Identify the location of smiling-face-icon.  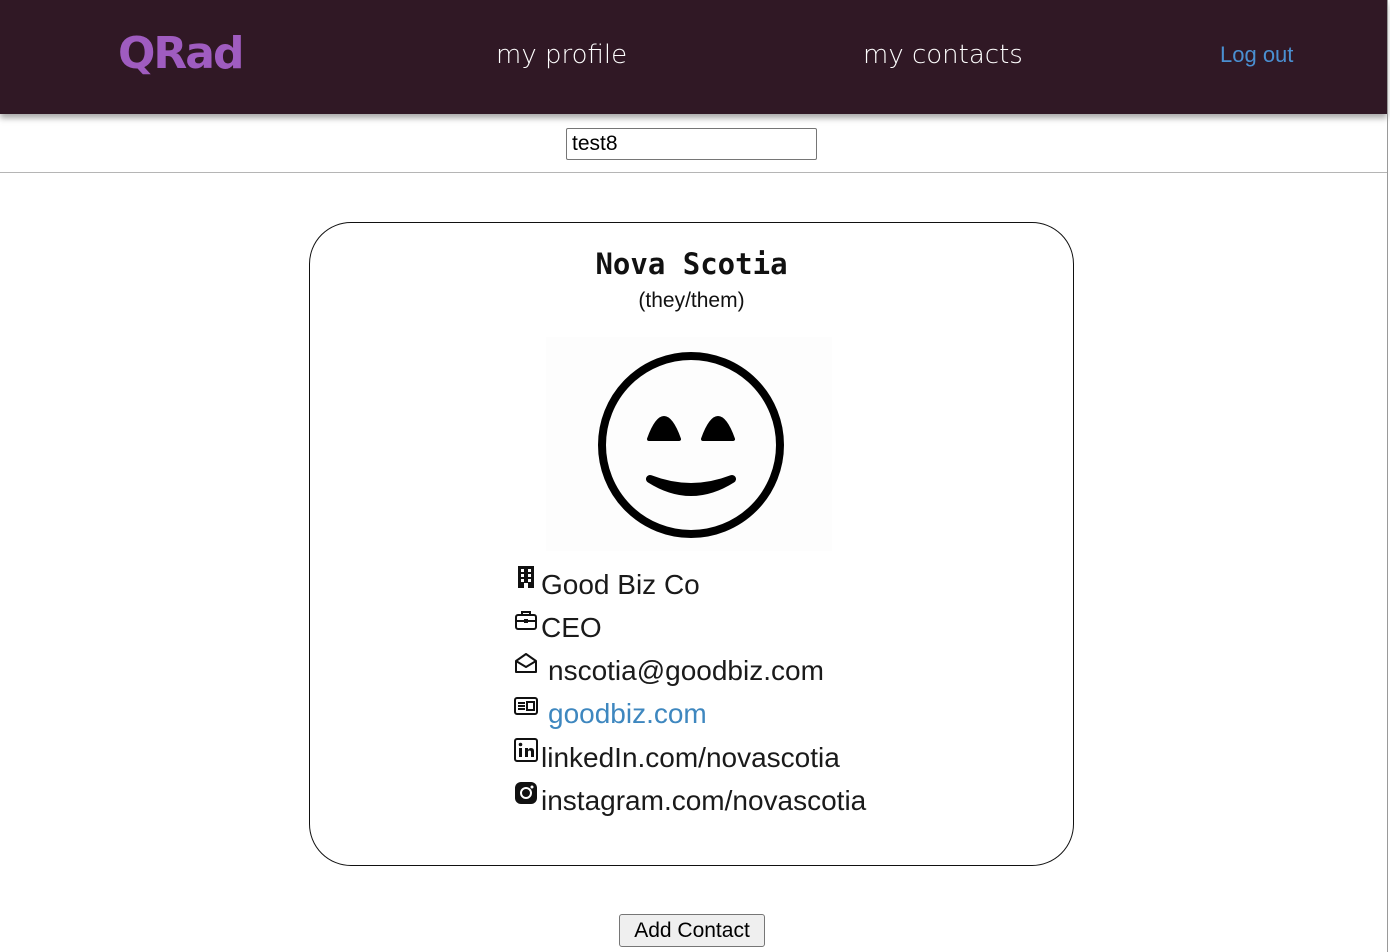
(691, 445).